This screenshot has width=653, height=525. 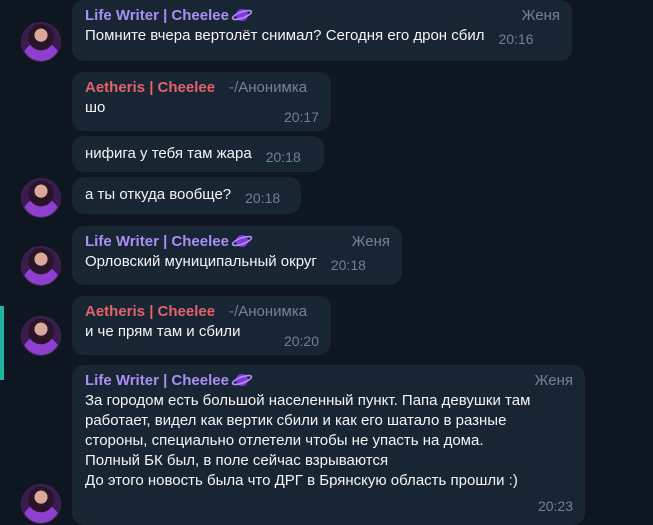 I want to click on message-text: нифига у тебя там жара 20:18, so click(x=193, y=155).